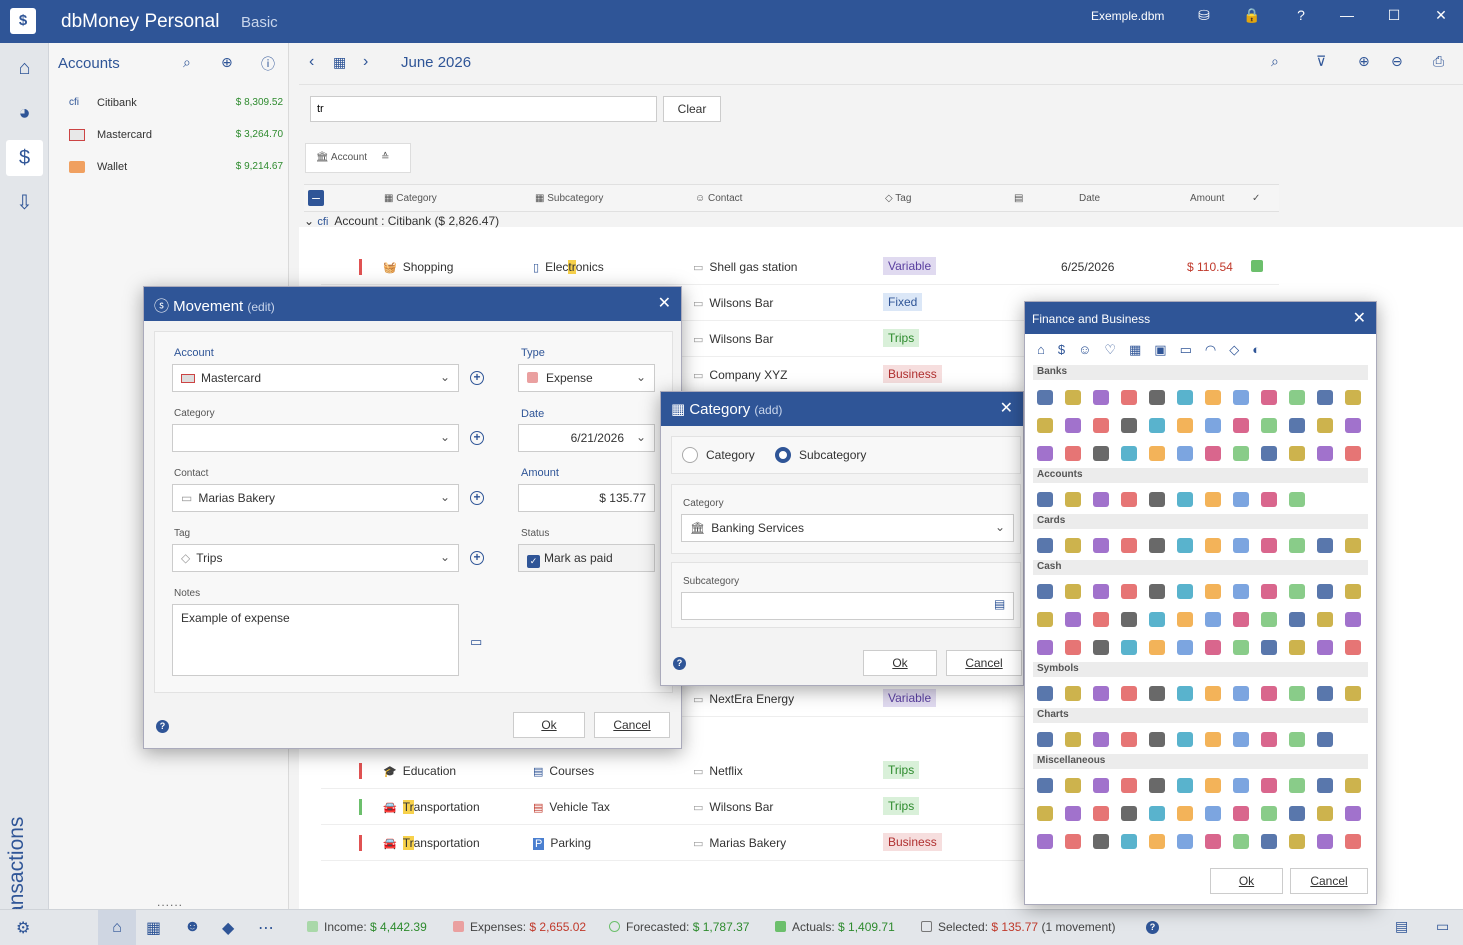  Describe the element at coordinates (569, 198) in the screenshot. I see `column-subcategory: ▦ Subcategory` at that location.